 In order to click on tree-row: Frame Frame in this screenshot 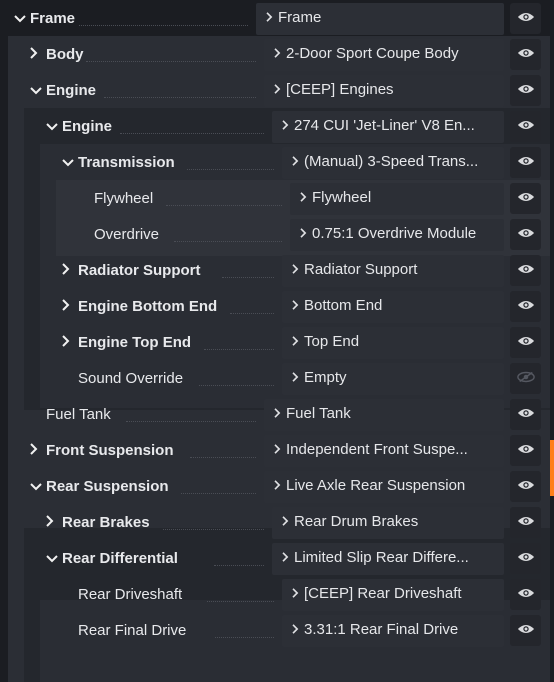, I will do `click(277, 19)`.